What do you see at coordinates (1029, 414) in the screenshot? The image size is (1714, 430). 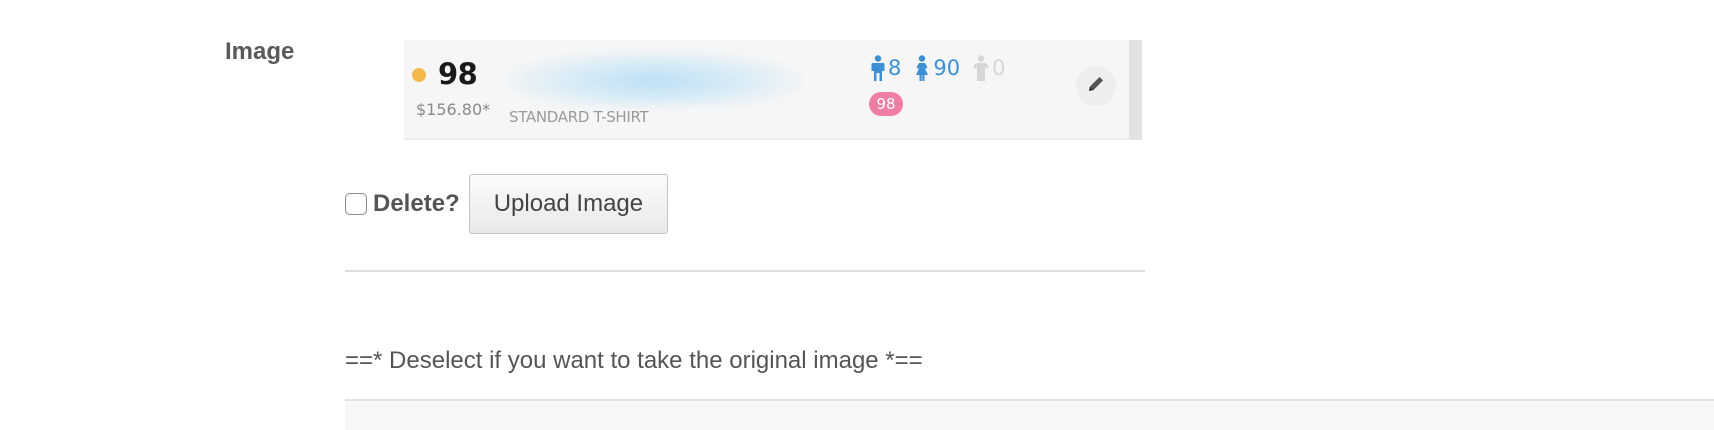 I see `bottom-panel` at bounding box center [1029, 414].